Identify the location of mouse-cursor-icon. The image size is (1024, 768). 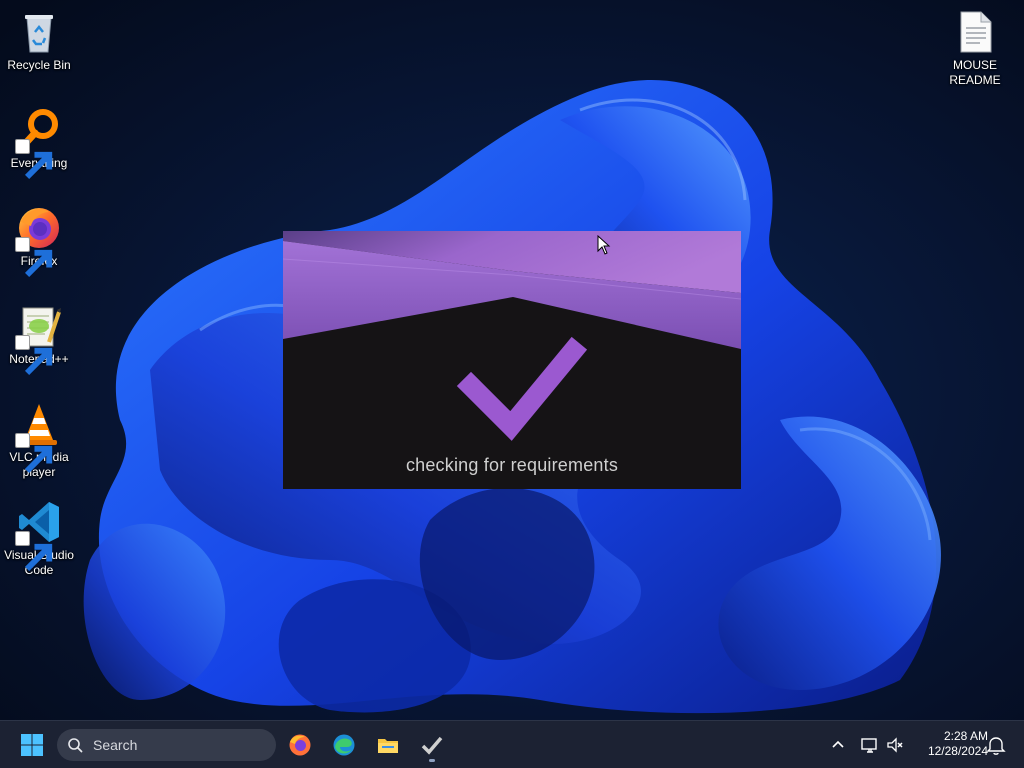
(604, 245).